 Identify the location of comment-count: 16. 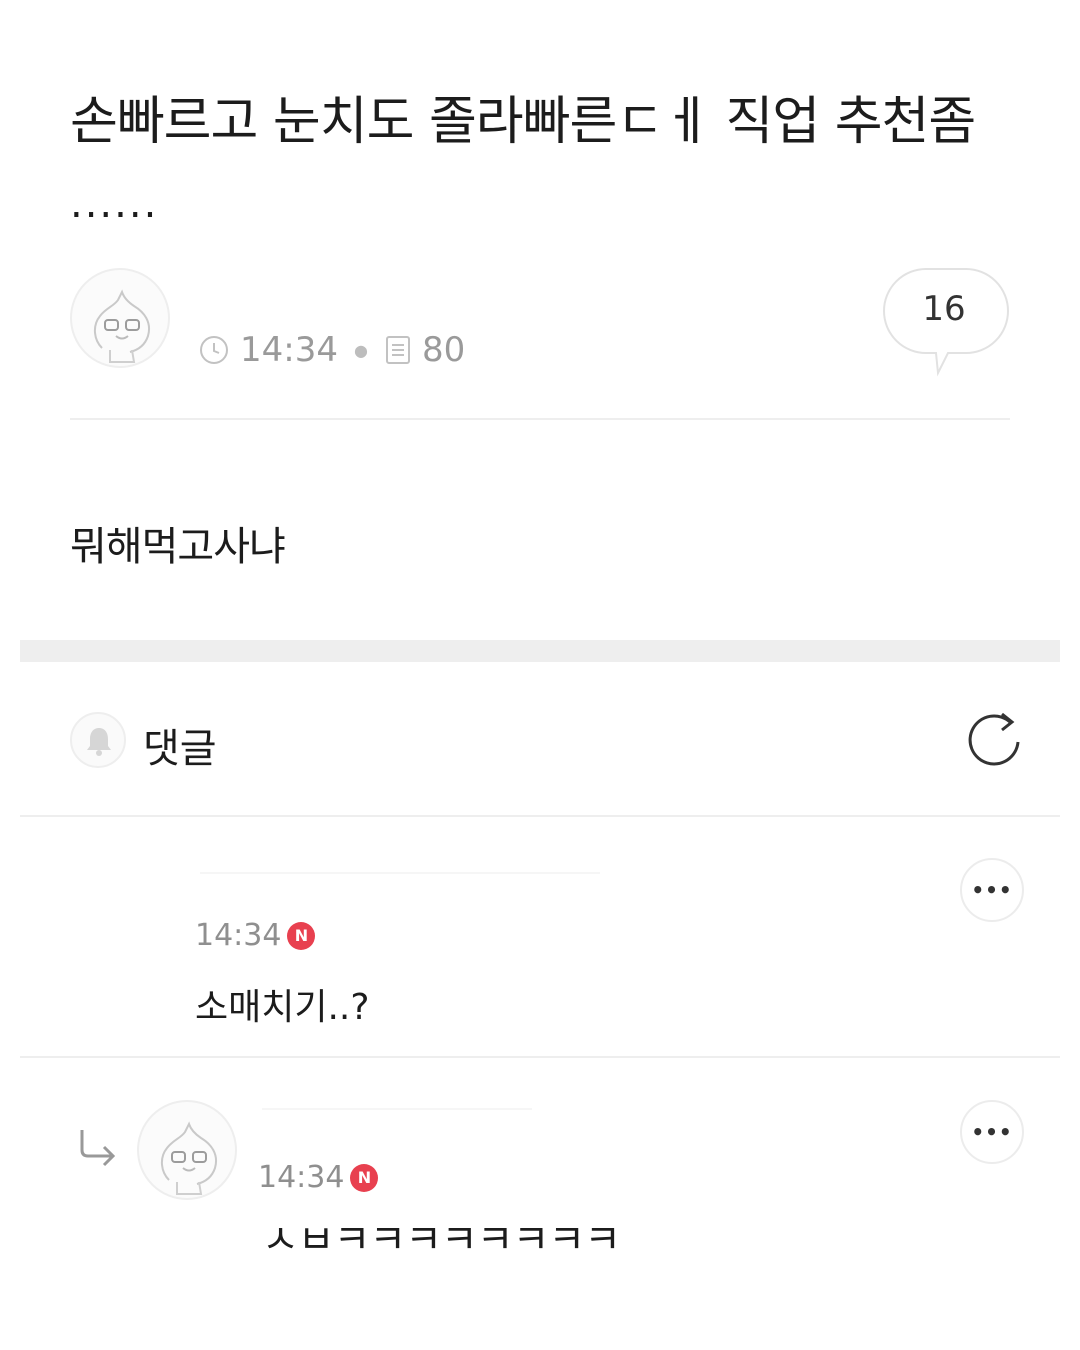
(944, 309).